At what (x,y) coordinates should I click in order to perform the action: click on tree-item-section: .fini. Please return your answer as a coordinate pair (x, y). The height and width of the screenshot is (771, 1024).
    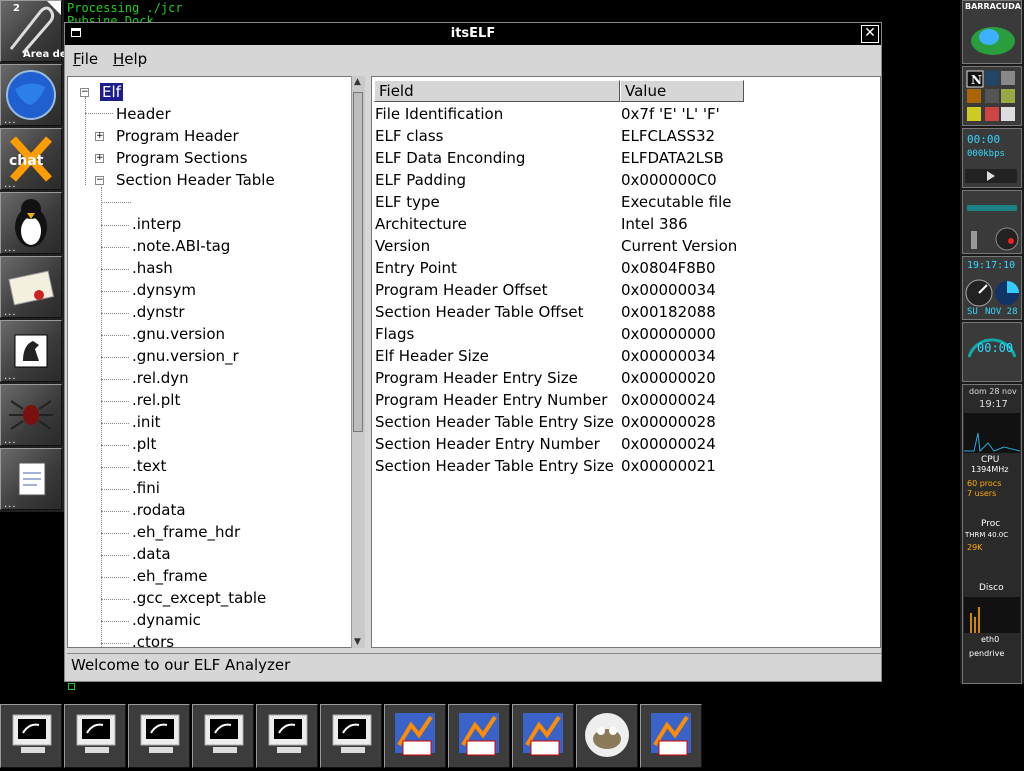
    Looking at the image, I should click on (146, 488).